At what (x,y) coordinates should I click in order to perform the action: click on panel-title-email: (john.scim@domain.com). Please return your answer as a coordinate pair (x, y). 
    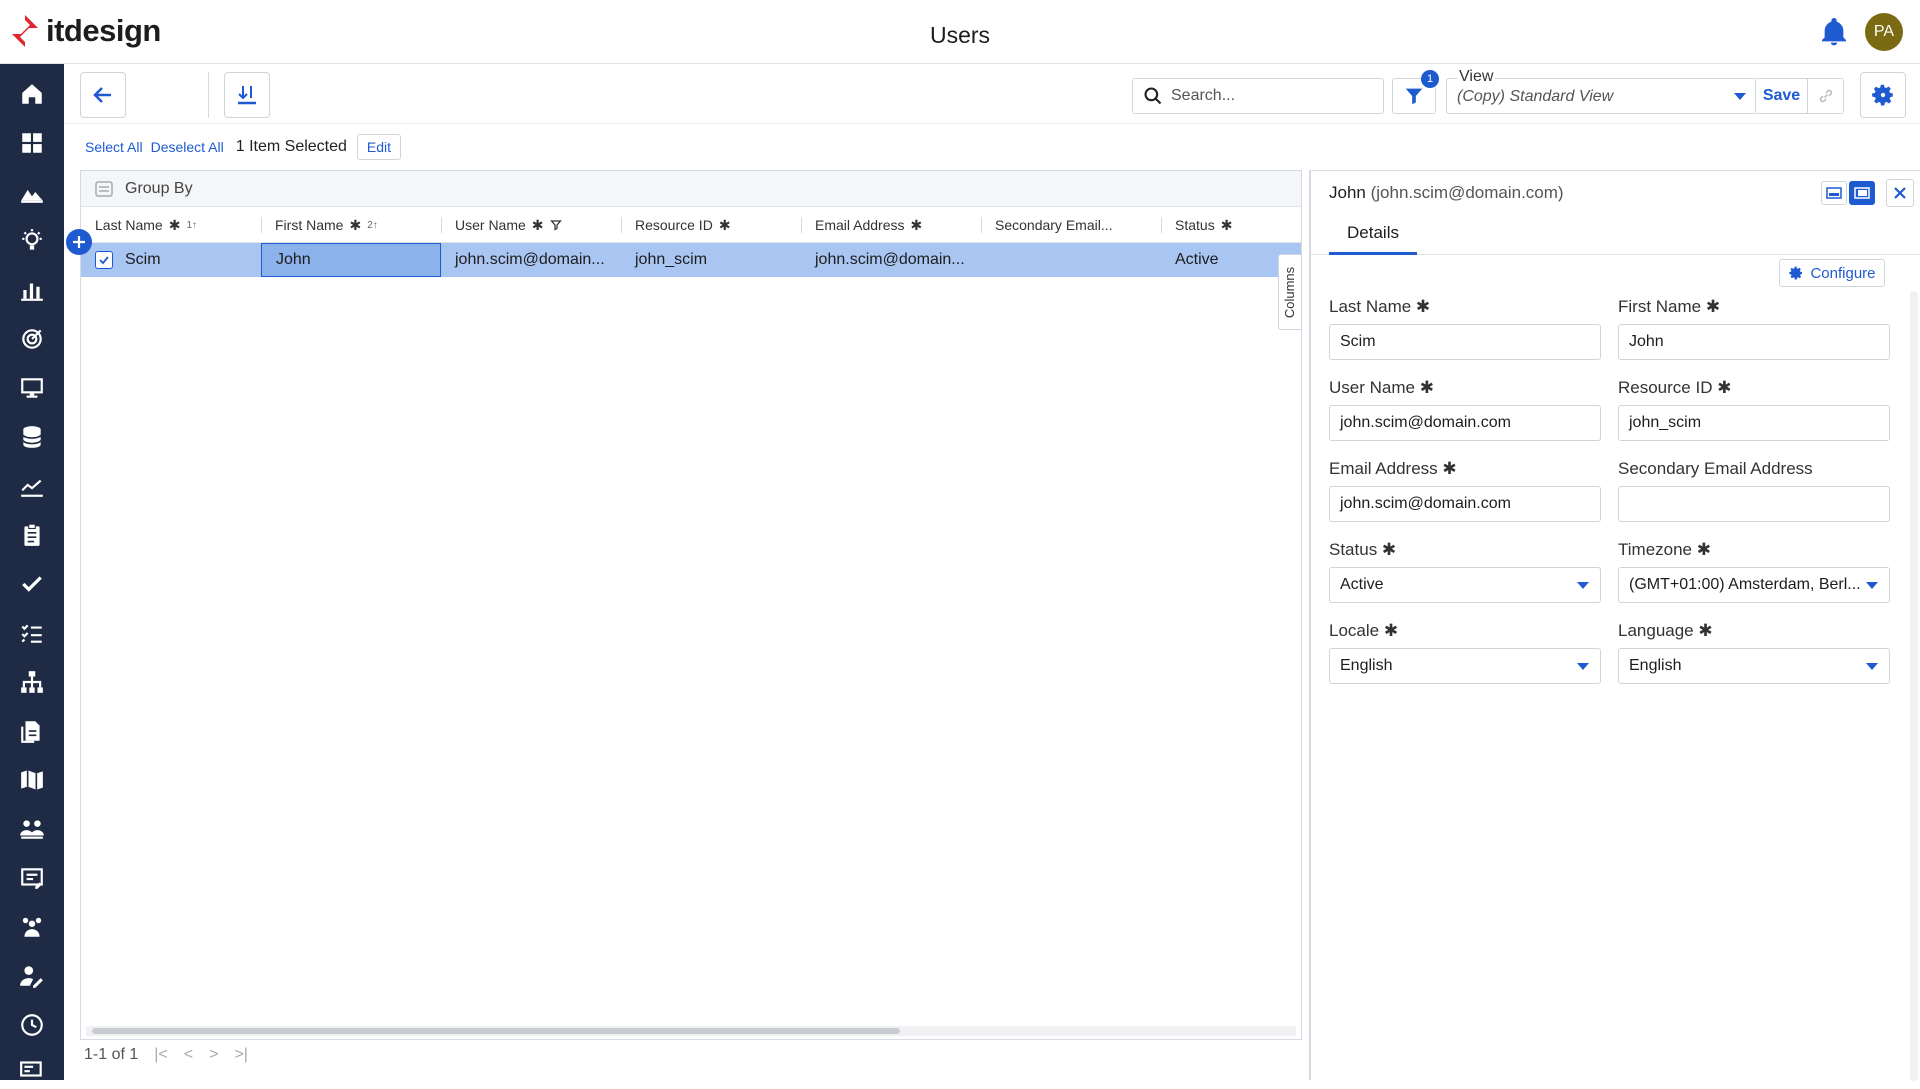
    Looking at the image, I should click on (1467, 192).